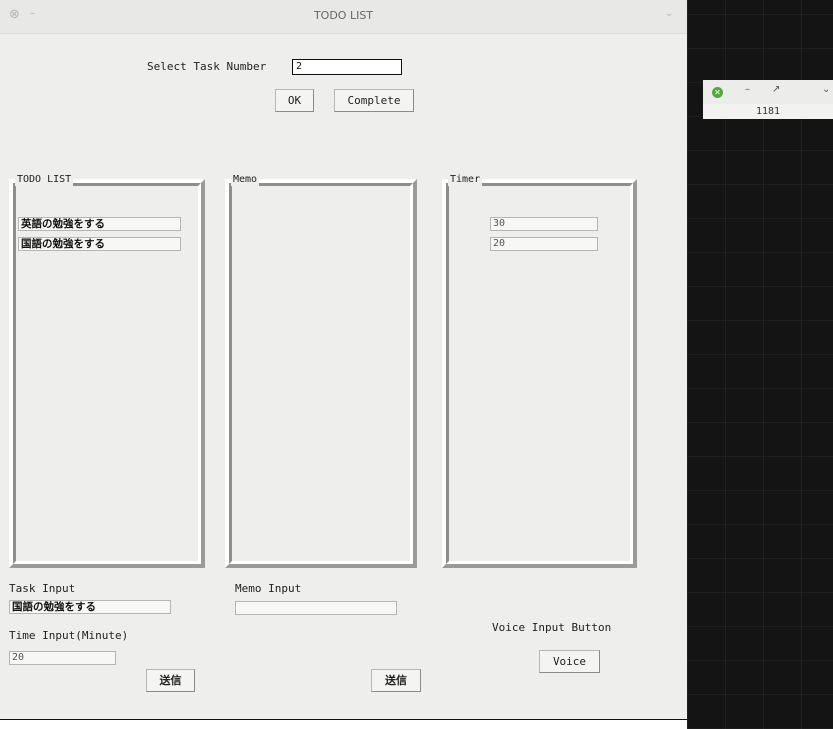  What do you see at coordinates (544, 244) in the screenshot?
I see `timer-item: 20` at bounding box center [544, 244].